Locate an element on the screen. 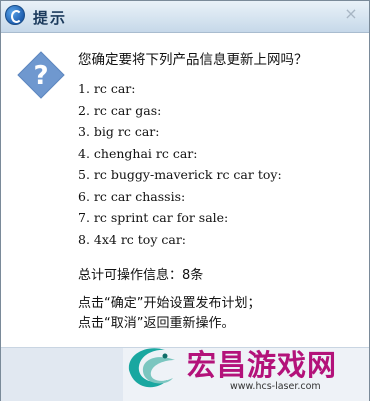 The width and height of the screenshot is (370, 401). list-item: 4. chenghai rc car: is located at coordinates (138, 153).